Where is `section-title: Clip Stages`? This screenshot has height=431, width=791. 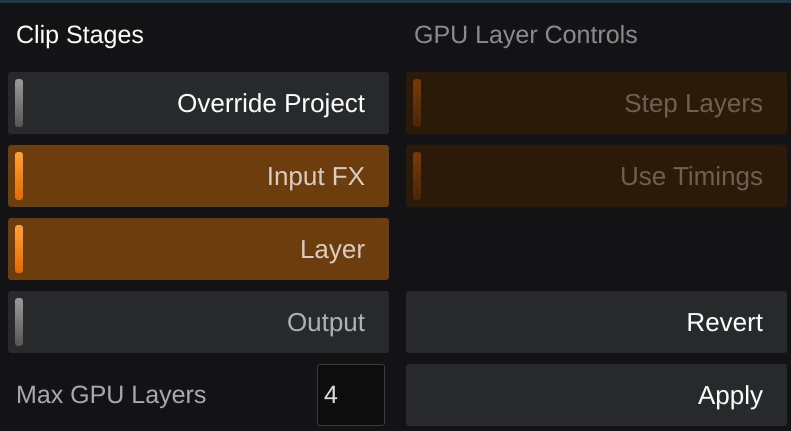 section-title: Clip Stages is located at coordinates (80, 35).